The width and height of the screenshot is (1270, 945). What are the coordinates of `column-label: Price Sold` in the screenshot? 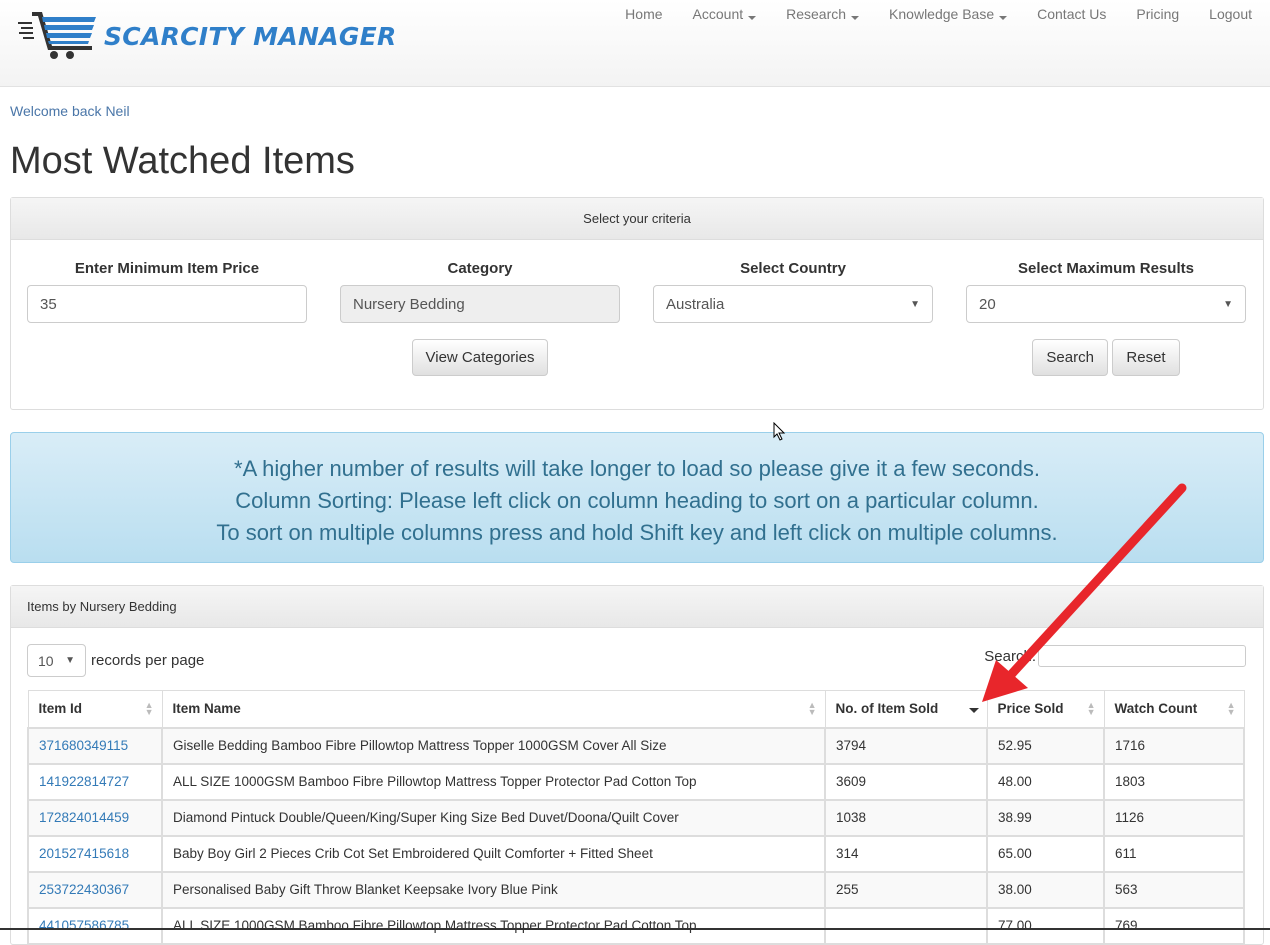 It's located at (1030, 709).